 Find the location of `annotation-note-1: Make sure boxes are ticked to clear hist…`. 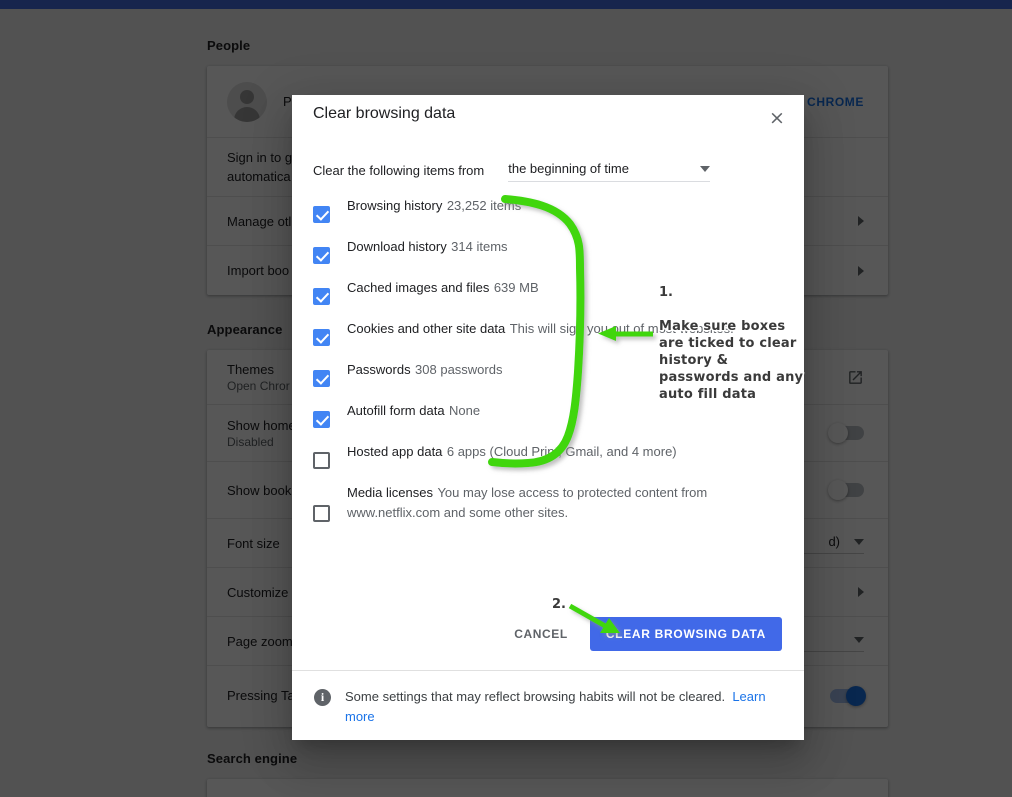

annotation-note-1: Make sure boxes are ticked to clear hist… is located at coordinates (733, 360).